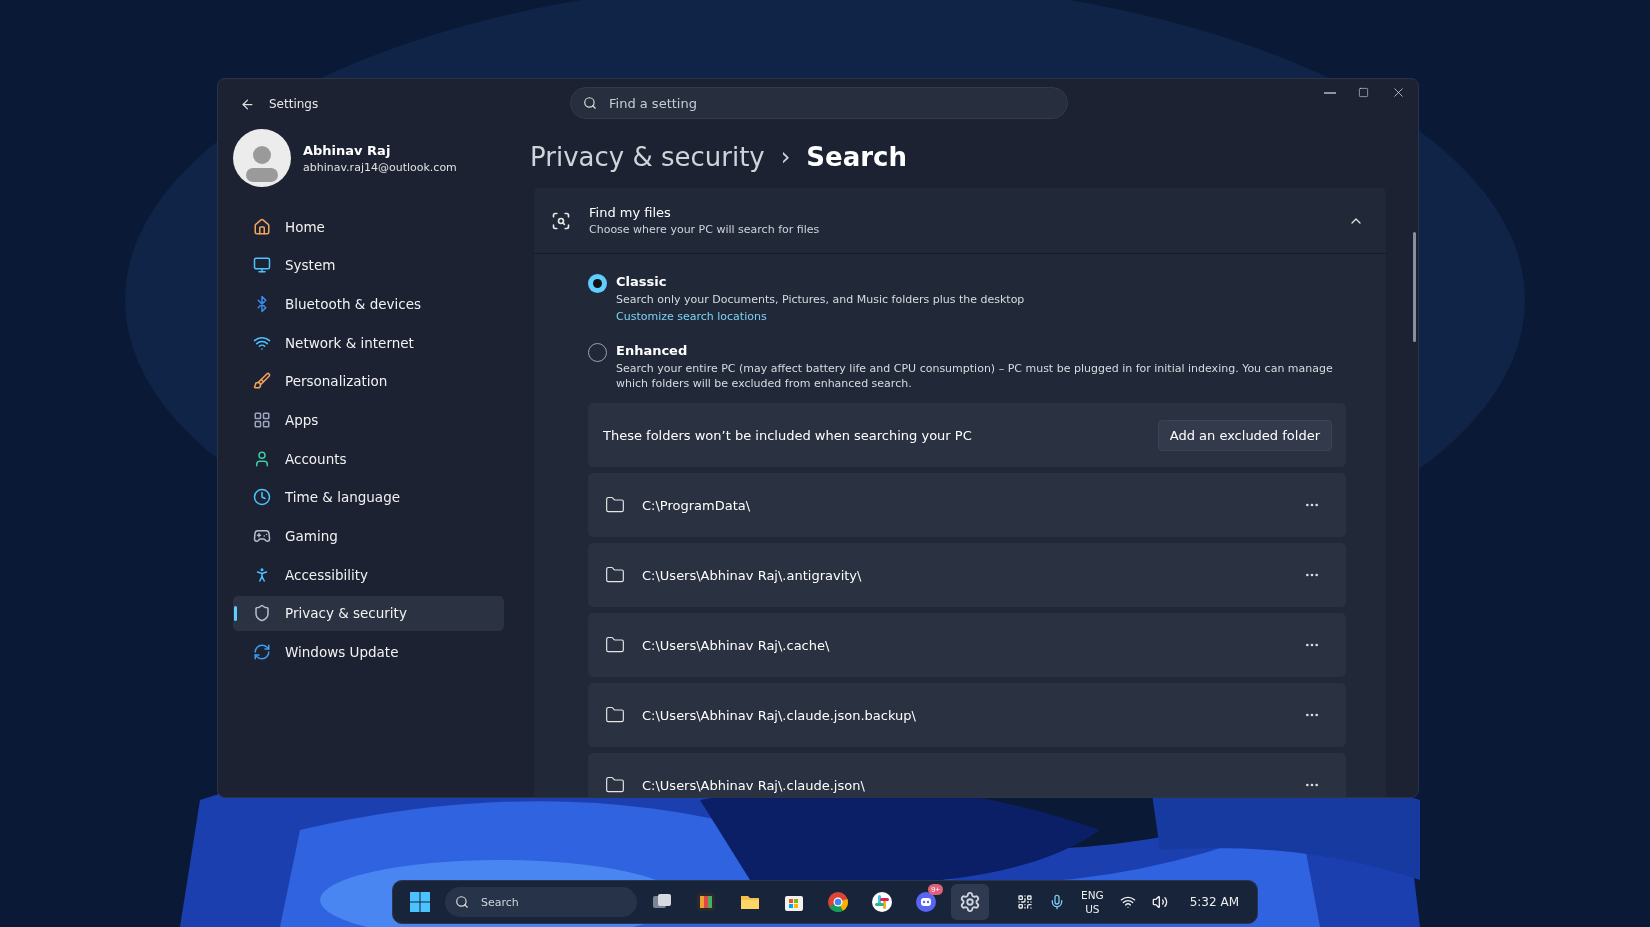 The height and width of the screenshot is (927, 1650). What do you see at coordinates (262, 536) in the screenshot?
I see `gamepad-icon` at bounding box center [262, 536].